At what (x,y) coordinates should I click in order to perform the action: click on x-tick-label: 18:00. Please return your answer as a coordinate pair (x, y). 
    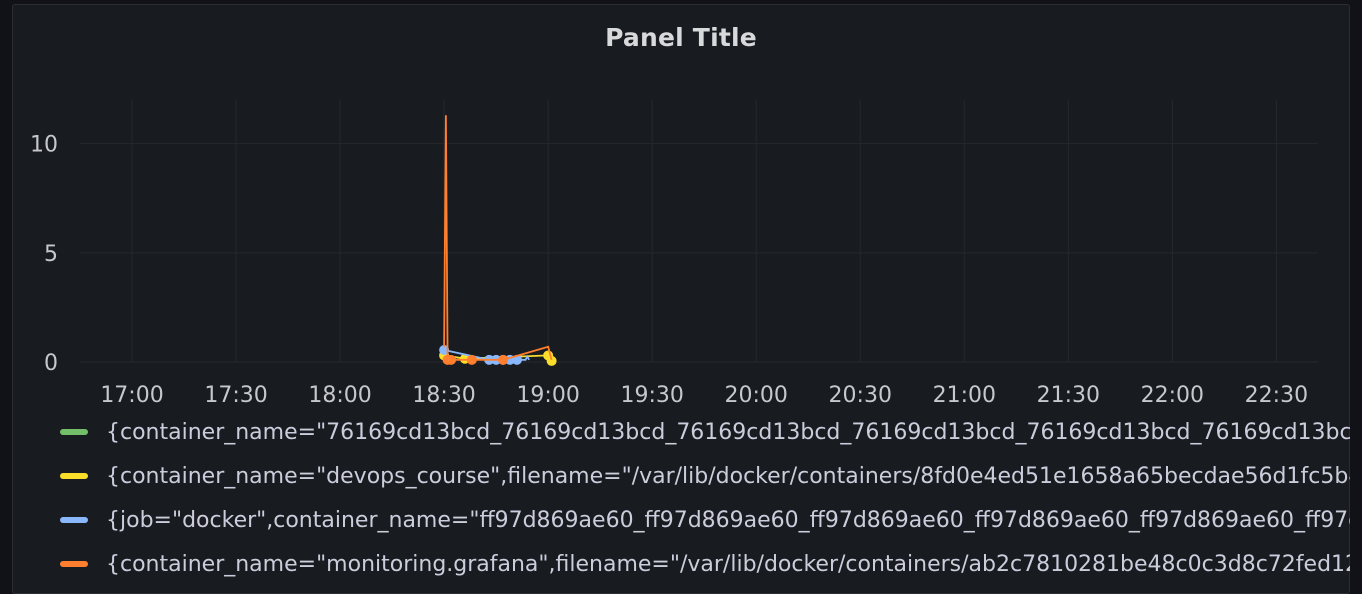
    Looking at the image, I should click on (339, 395).